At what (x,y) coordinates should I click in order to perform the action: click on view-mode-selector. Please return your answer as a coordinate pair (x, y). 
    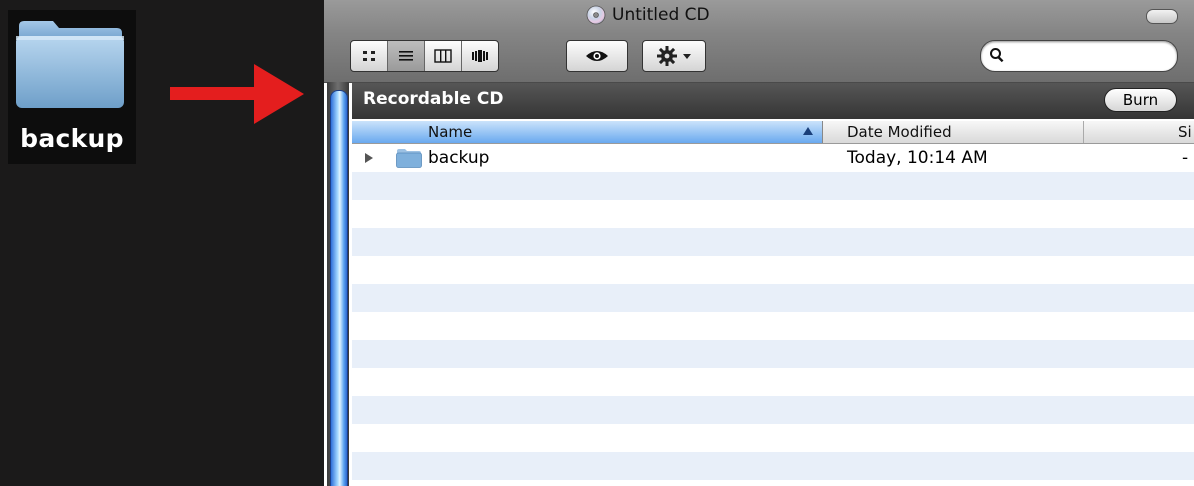
    Looking at the image, I should click on (424, 56).